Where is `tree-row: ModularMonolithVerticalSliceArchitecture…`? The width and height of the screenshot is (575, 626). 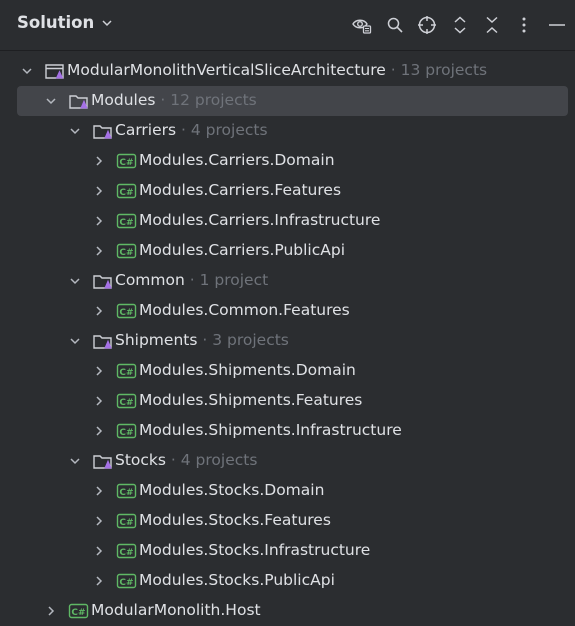
tree-row: ModularMonolithVerticalSliceArchitecture… is located at coordinates (287, 71).